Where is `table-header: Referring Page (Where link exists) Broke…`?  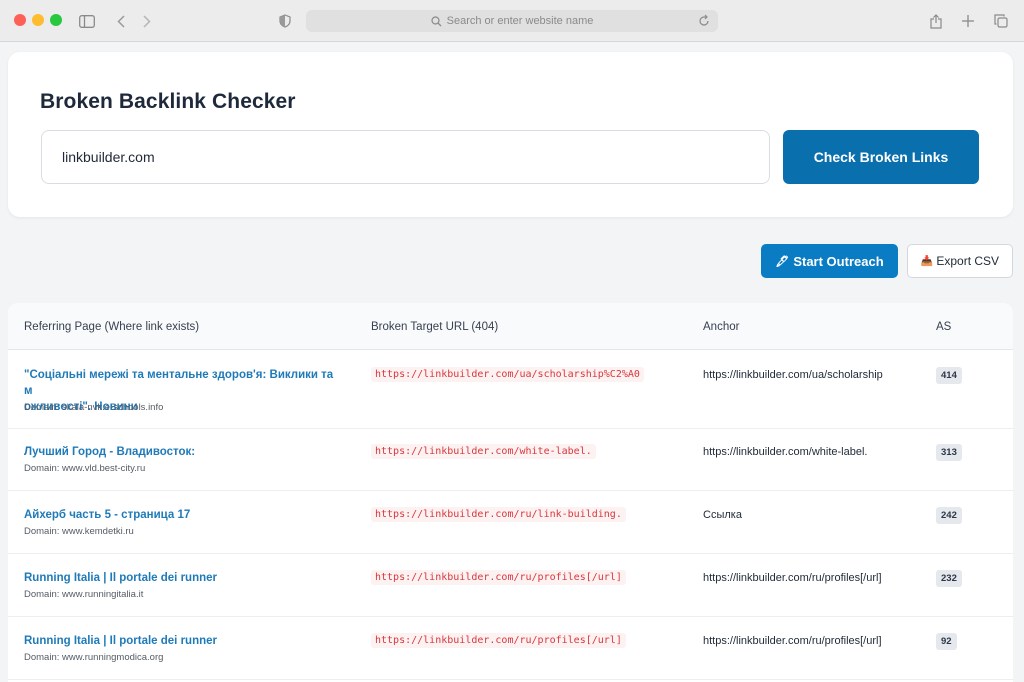
table-header: Referring Page (Where link exists) Broke… is located at coordinates (510, 326).